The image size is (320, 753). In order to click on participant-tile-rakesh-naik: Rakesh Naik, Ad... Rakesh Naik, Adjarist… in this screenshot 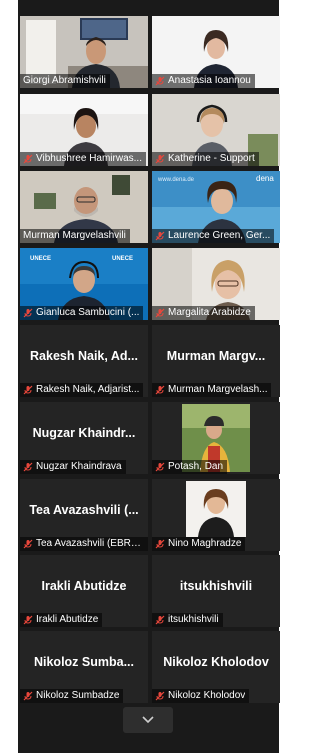, I will do `click(84, 361)`.